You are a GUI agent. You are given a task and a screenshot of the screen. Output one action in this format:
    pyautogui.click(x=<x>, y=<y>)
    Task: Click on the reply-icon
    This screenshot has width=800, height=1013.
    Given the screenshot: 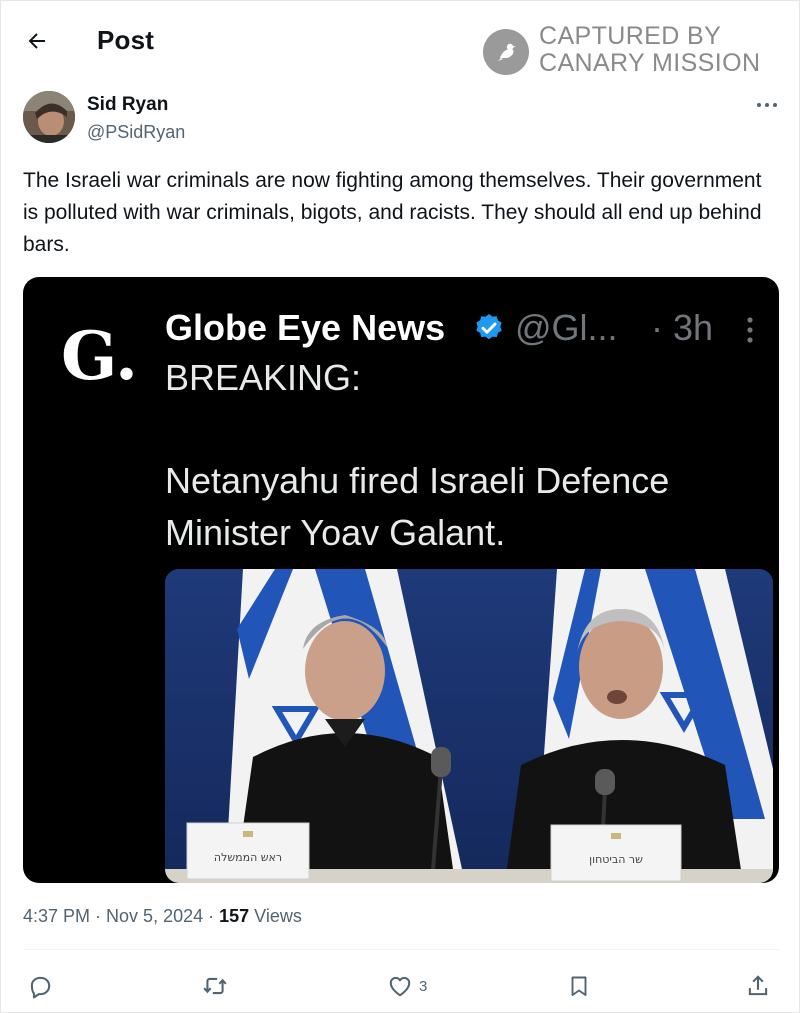 What is the action you would take?
    pyautogui.click(x=40, y=987)
    